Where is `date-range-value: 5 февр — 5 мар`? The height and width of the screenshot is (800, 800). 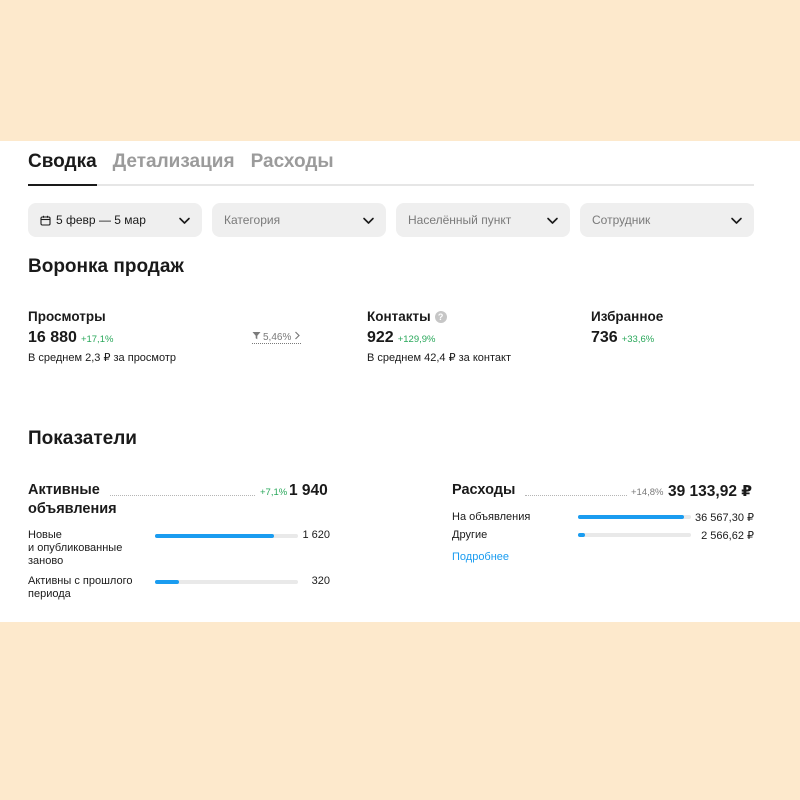 date-range-value: 5 февр — 5 мар is located at coordinates (101, 220).